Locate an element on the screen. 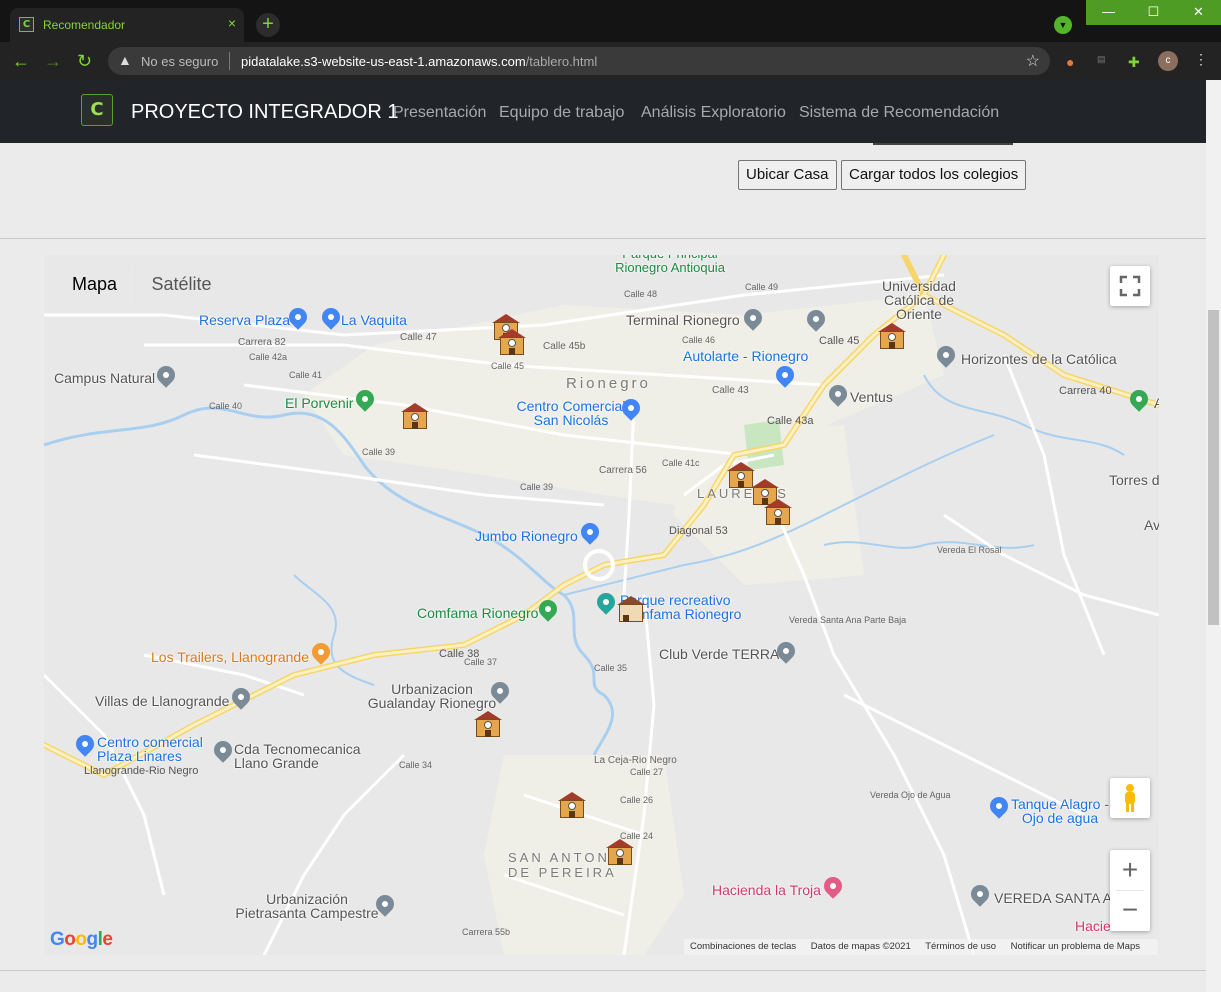 The height and width of the screenshot is (992, 1221). street-label: Vereda Santa Ana Parte Baja is located at coordinates (848, 620).